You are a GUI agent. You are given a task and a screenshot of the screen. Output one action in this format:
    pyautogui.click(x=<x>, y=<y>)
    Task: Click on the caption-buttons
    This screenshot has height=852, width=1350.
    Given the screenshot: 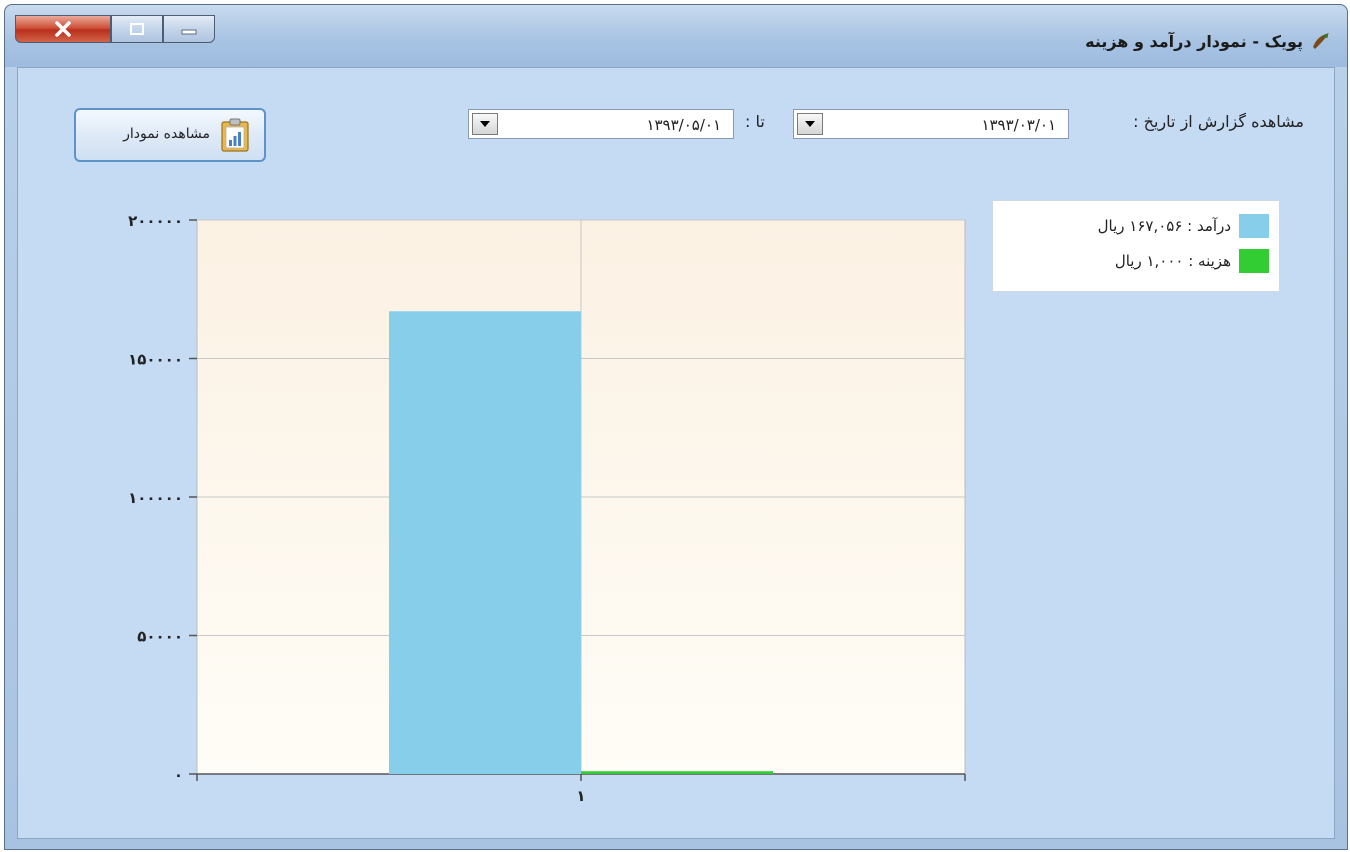 What is the action you would take?
    pyautogui.click(x=115, y=30)
    